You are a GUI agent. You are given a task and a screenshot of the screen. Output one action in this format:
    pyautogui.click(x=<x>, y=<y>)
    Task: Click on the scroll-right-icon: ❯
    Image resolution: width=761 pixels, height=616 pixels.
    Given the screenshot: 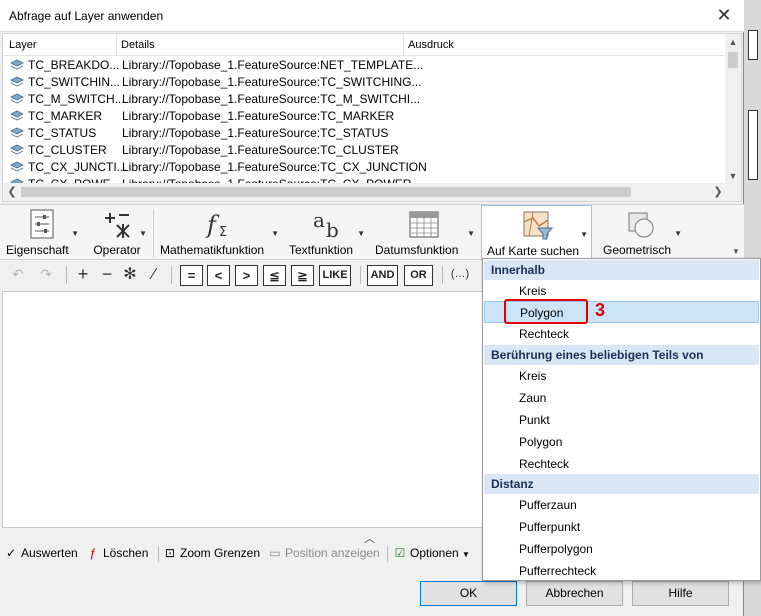 What is the action you would take?
    pyautogui.click(x=718, y=192)
    